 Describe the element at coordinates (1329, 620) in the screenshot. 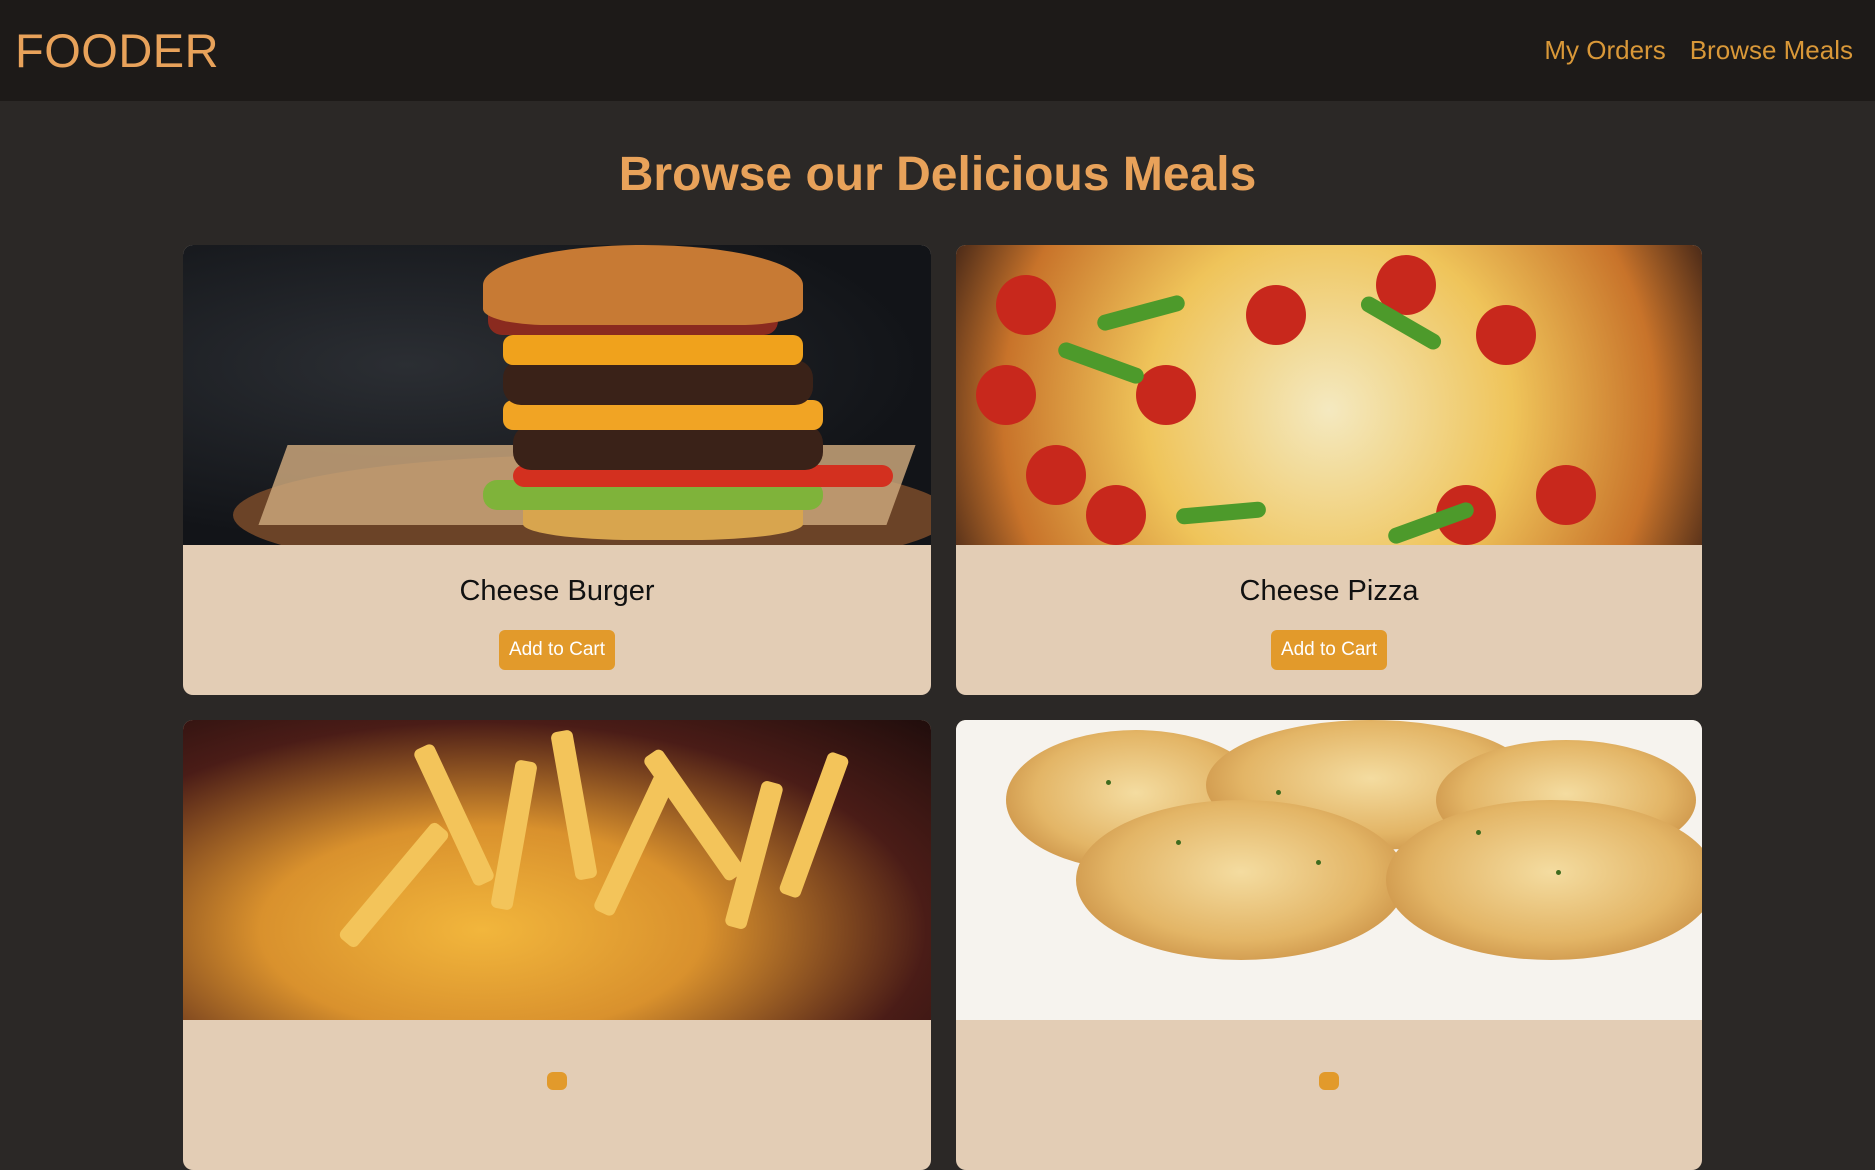

I see `meal-info: Cheese Pizza Add to Cart` at that location.